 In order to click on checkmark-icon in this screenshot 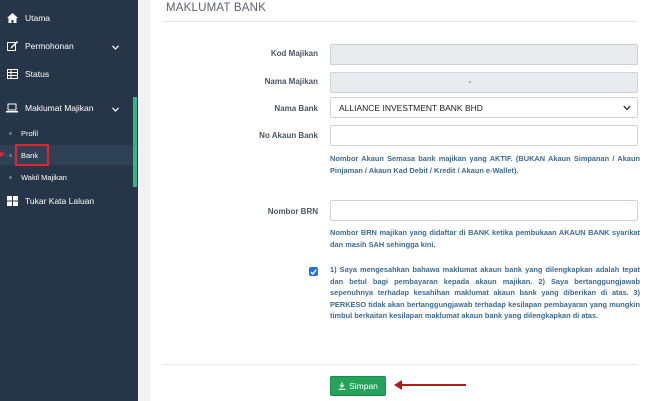, I will do `click(313, 271)`.